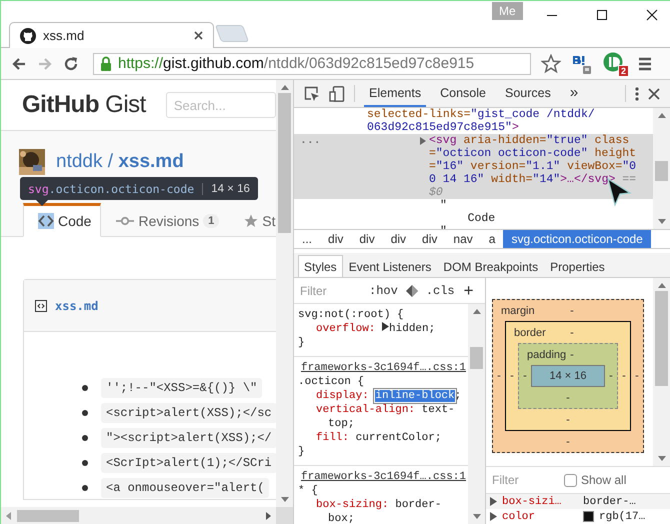 The image size is (670, 524). Describe the element at coordinates (577, 266) in the screenshot. I see `panel-tab: Properties` at that location.